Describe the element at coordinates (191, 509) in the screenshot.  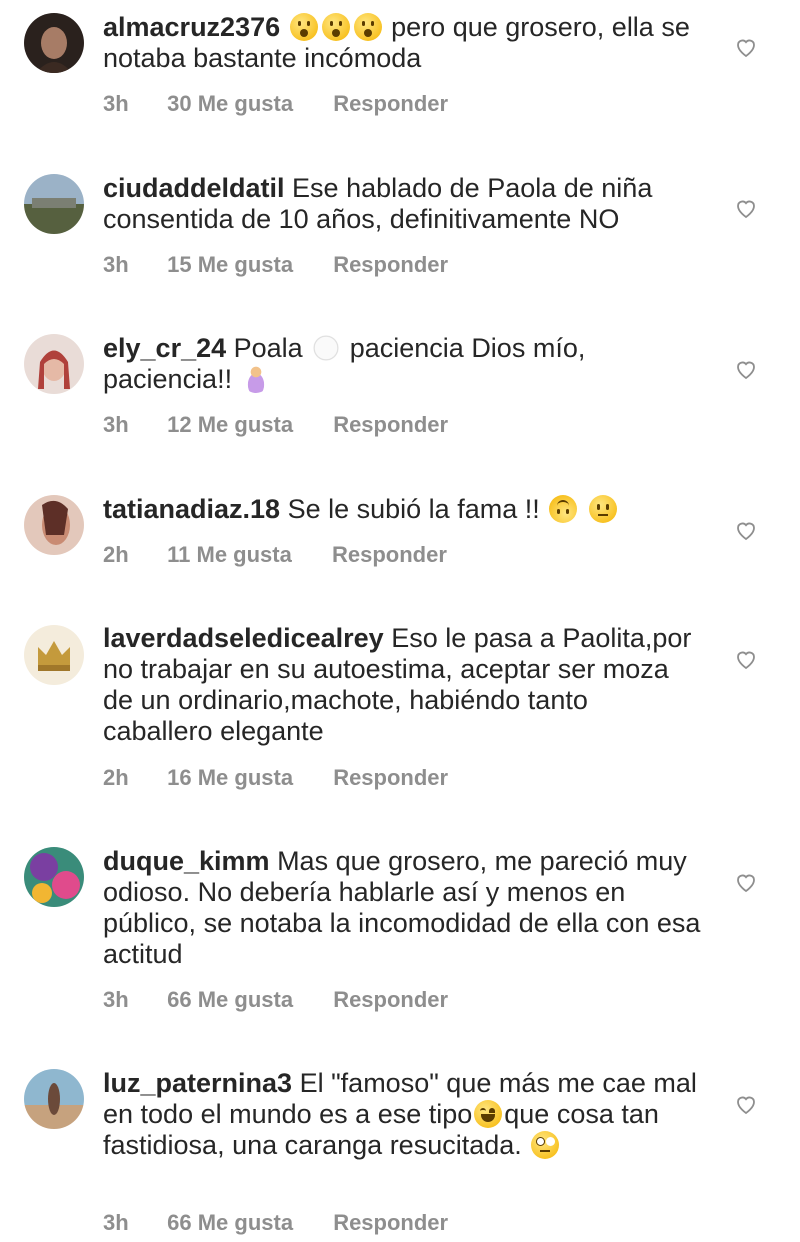
I see `comment-username: tatianadiaz.18` at that location.